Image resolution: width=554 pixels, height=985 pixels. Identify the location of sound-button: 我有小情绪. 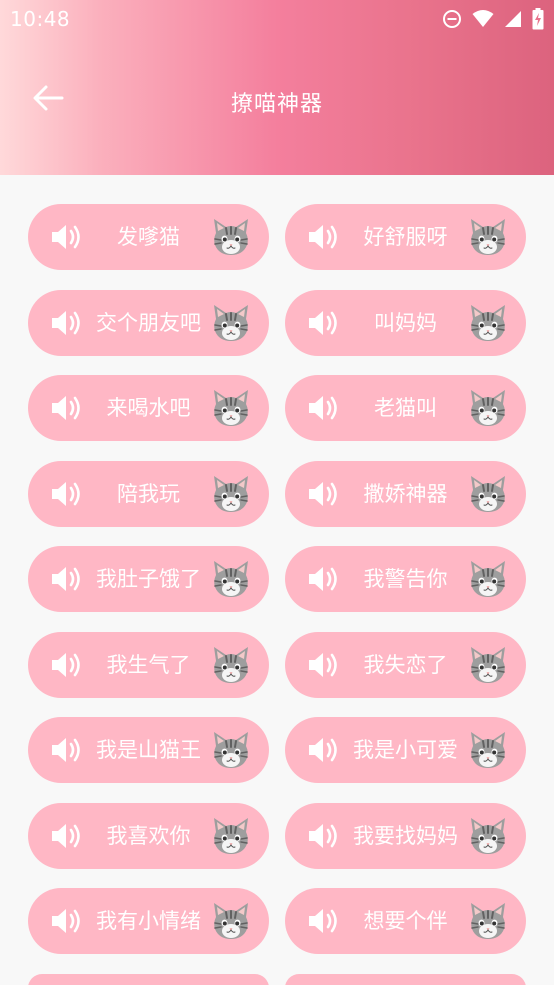
(148, 921).